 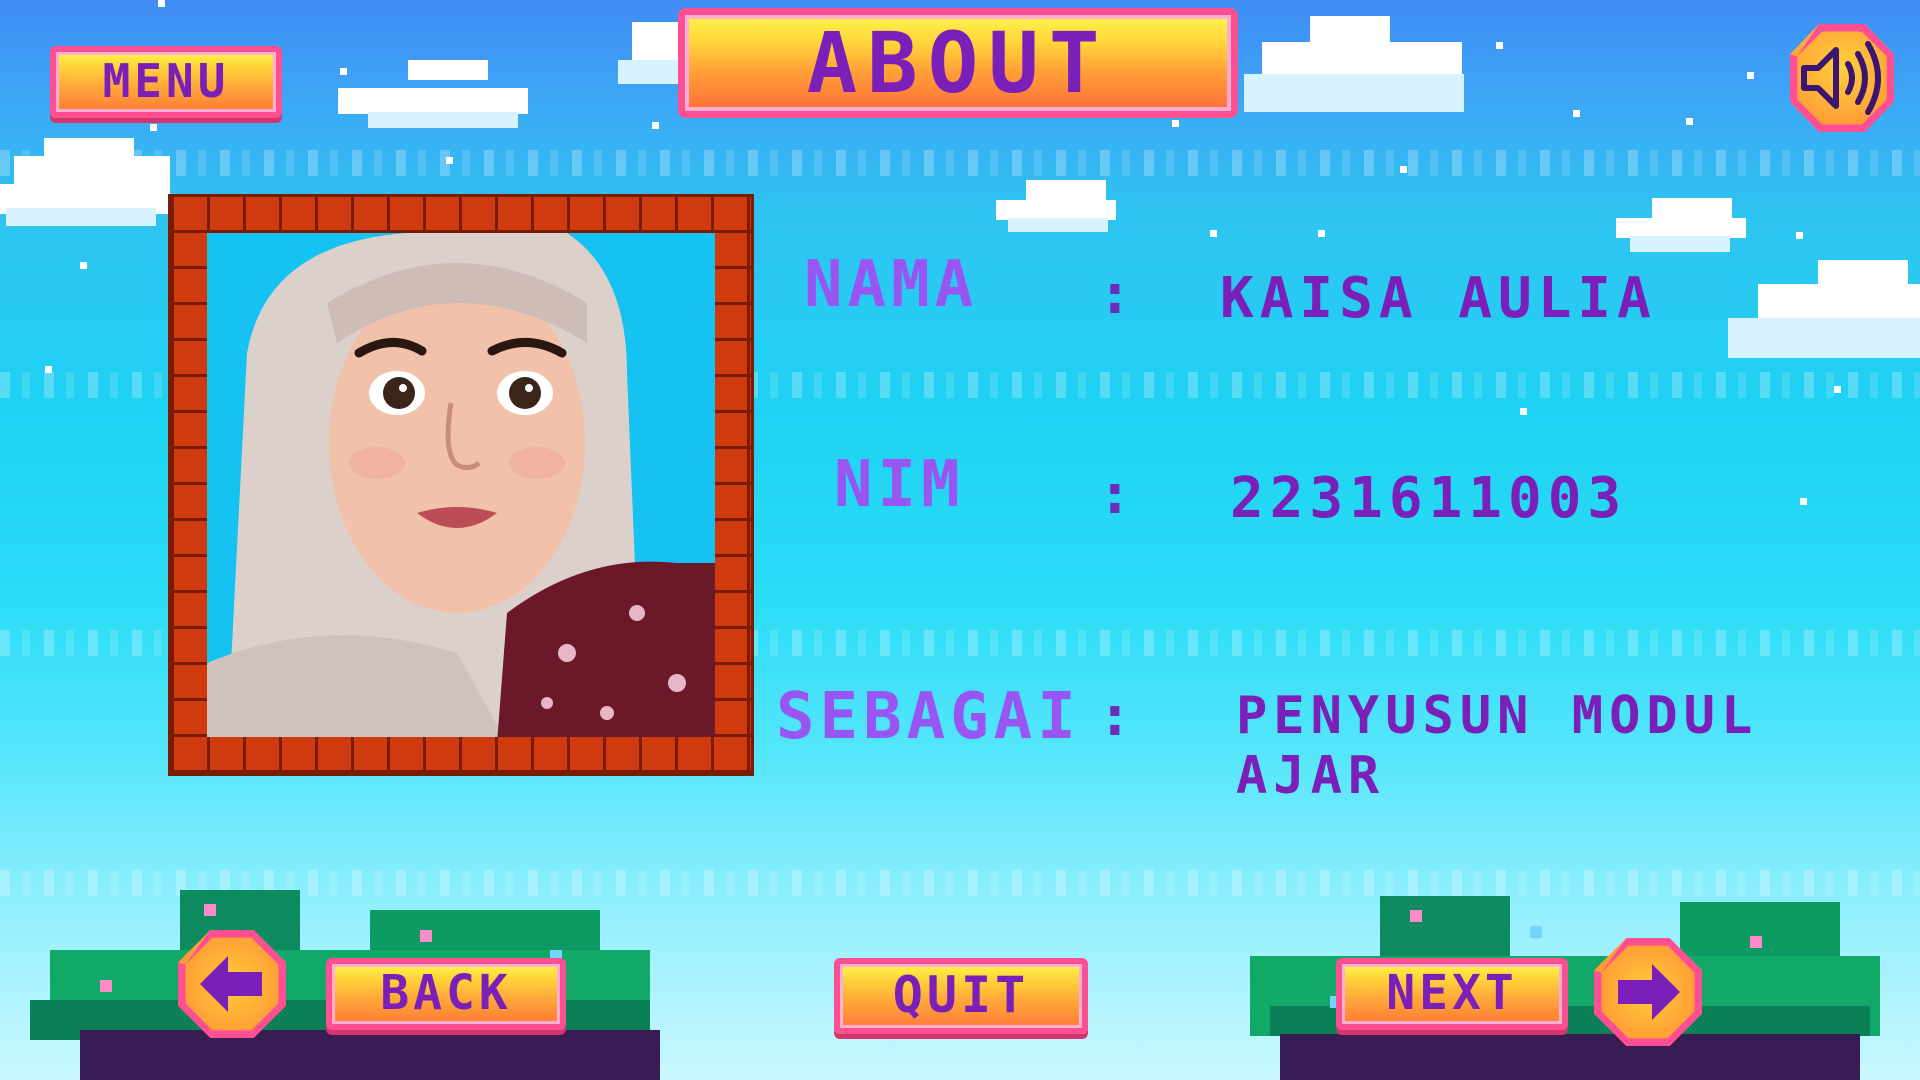 What do you see at coordinates (958, 63) in the screenshot?
I see `page-title: ABOUT` at bounding box center [958, 63].